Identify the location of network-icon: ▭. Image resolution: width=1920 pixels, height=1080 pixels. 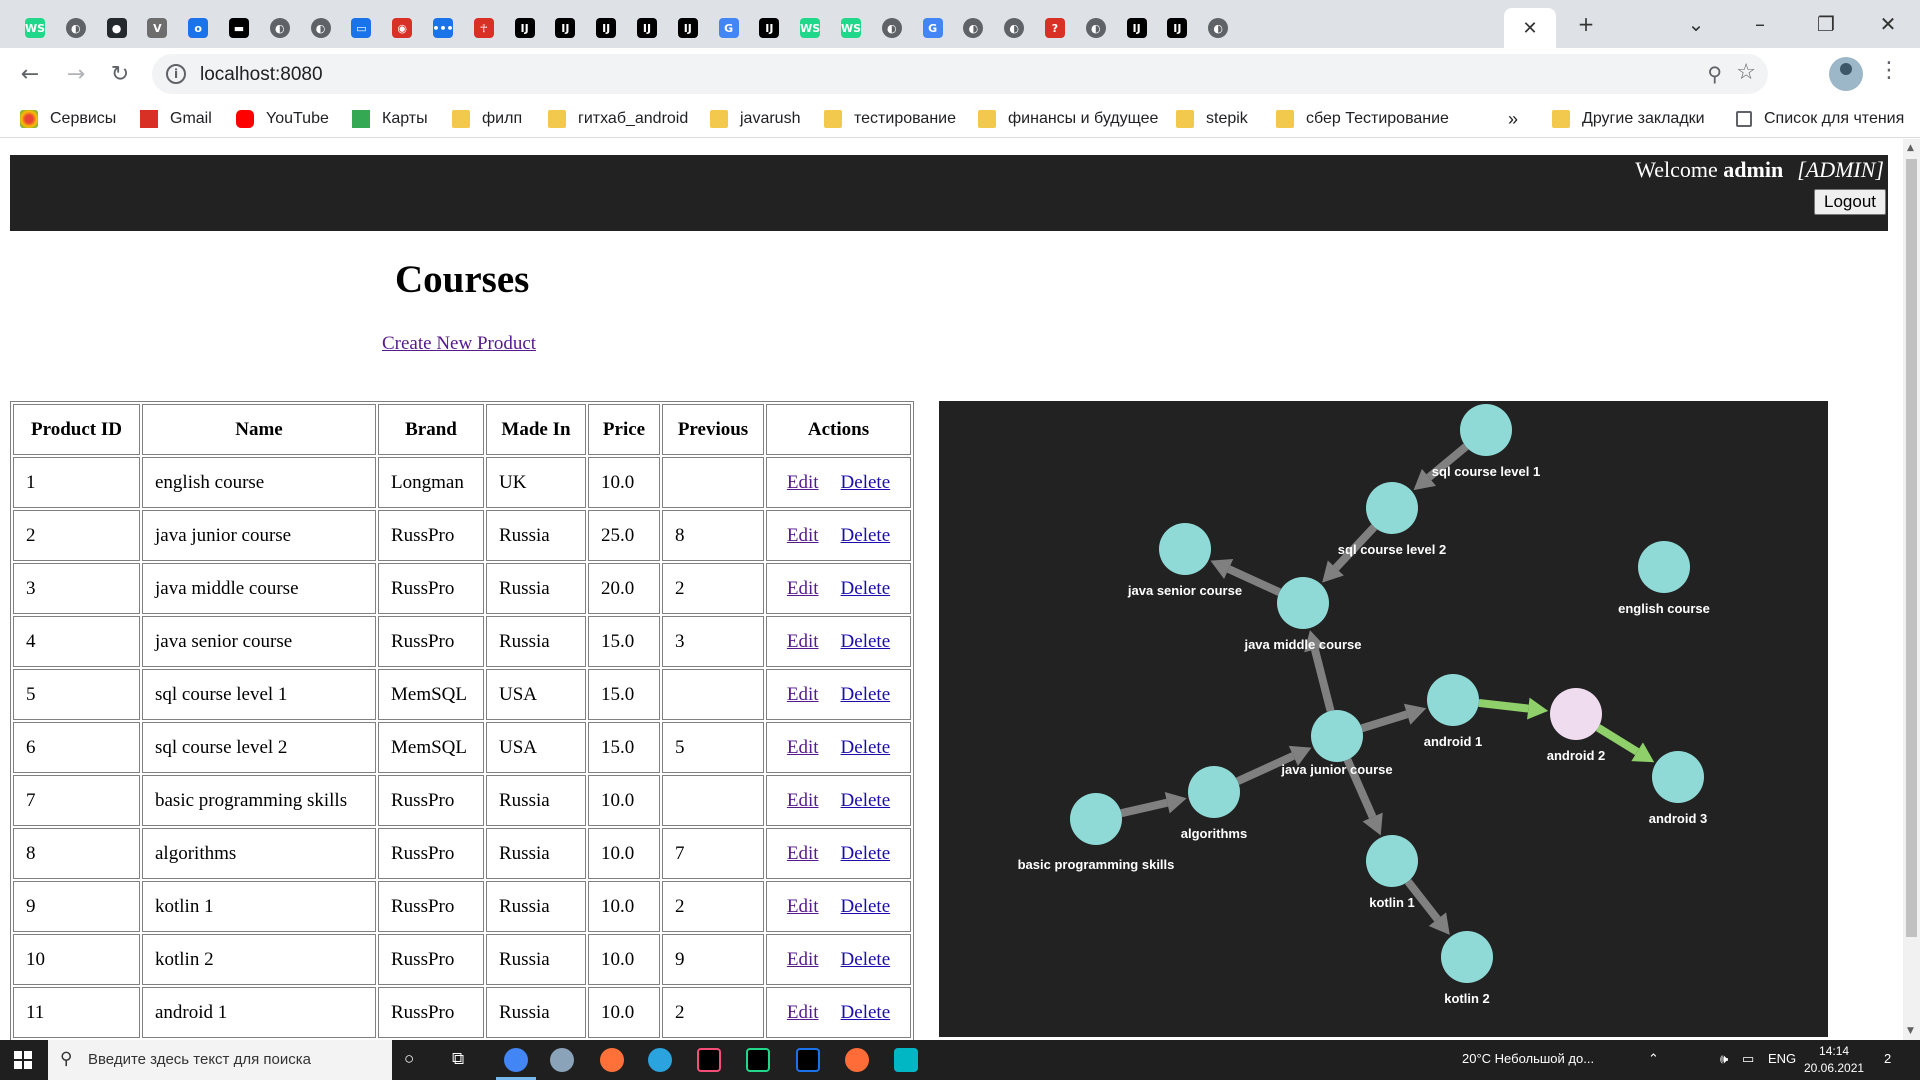
(1748, 1059).